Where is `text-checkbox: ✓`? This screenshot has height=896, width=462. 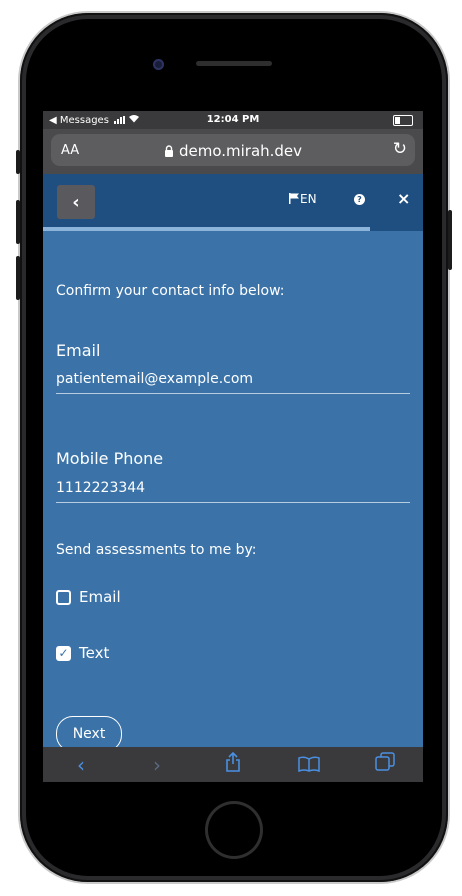 text-checkbox: ✓ is located at coordinates (63, 653).